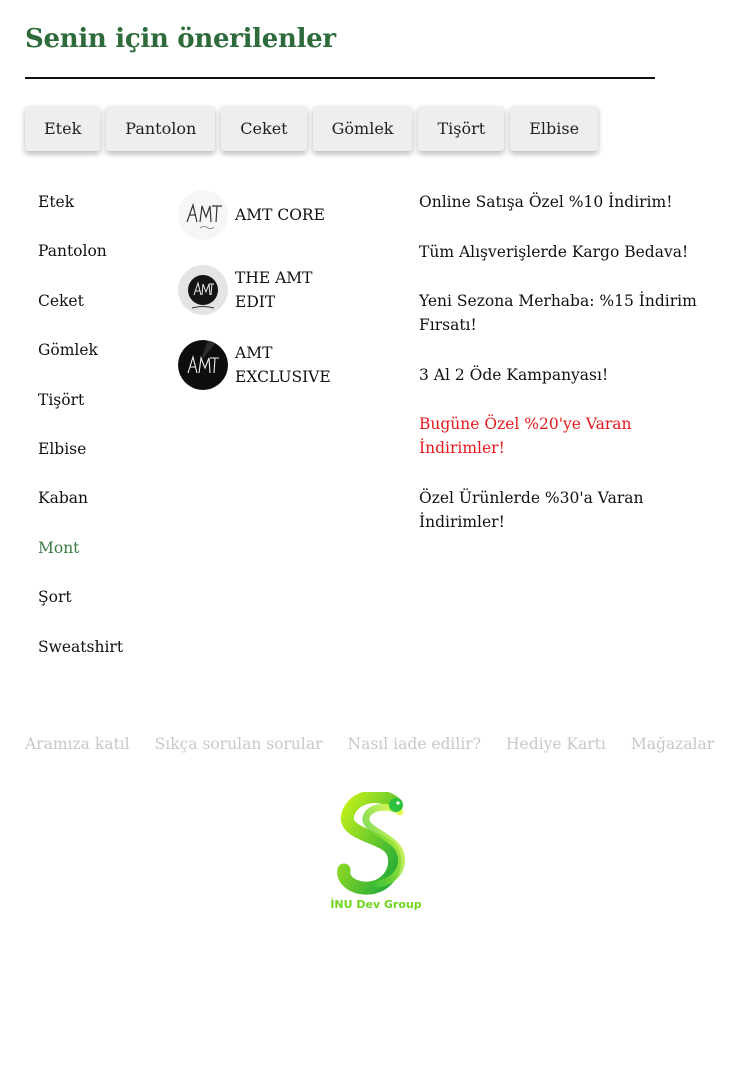 This screenshot has width=750, height=1080. What do you see at coordinates (80, 362) in the screenshot?
I see `category-item-gomlek: Gömlek` at bounding box center [80, 362].